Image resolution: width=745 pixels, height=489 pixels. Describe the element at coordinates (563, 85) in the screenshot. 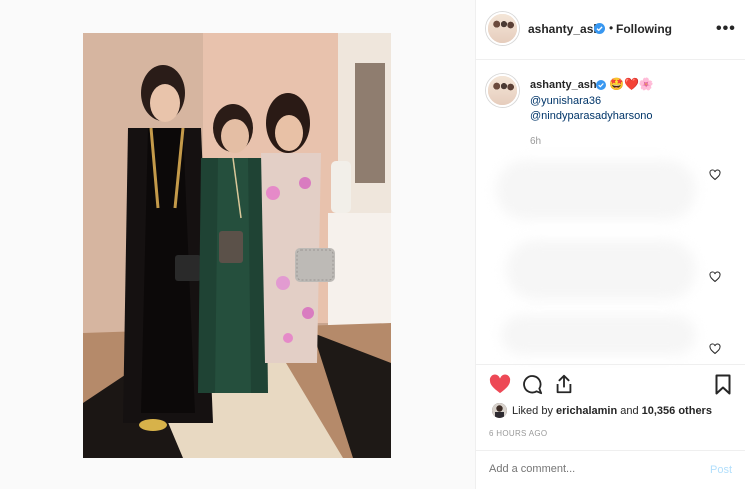

I see `caption-username: ashanty_ash` at that location.